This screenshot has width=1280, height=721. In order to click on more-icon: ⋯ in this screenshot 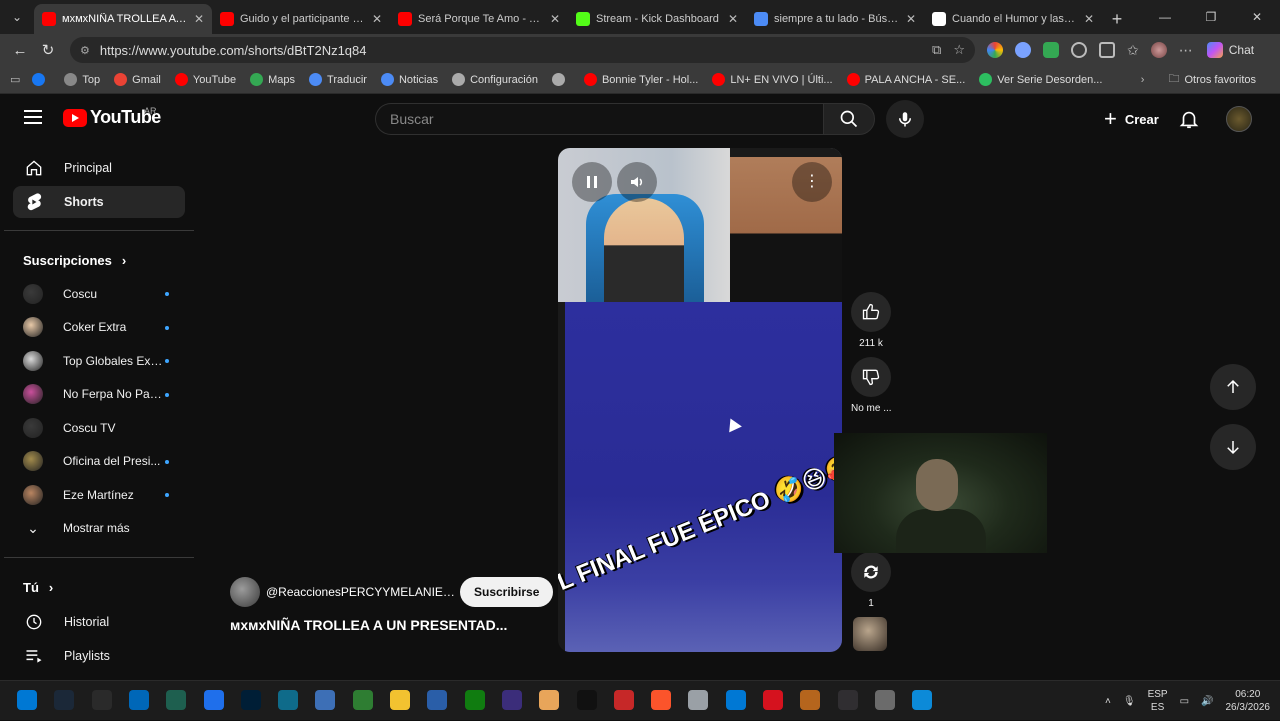, I will do `click(1186, 50)`.